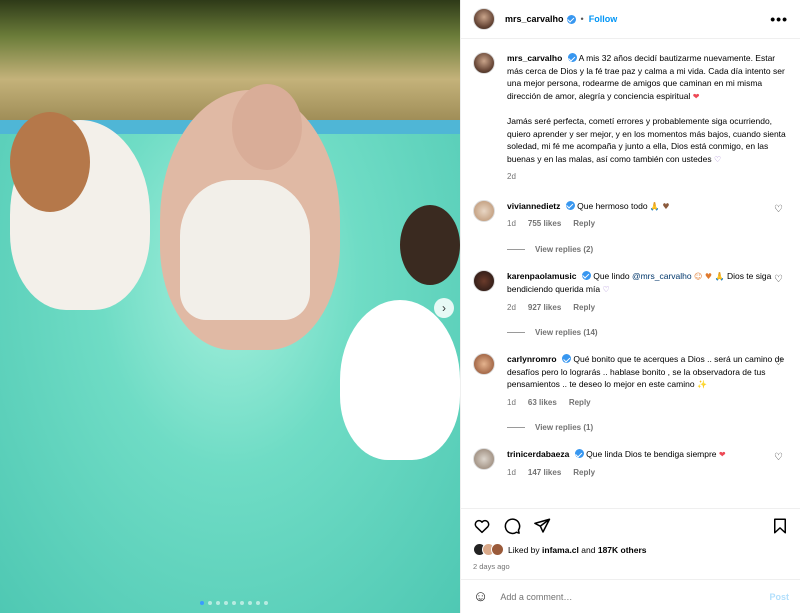  What do you see at coordinates (484, 63) in the screenshot?
I see `caption-author-avatar` at bounding box center [484, 63].